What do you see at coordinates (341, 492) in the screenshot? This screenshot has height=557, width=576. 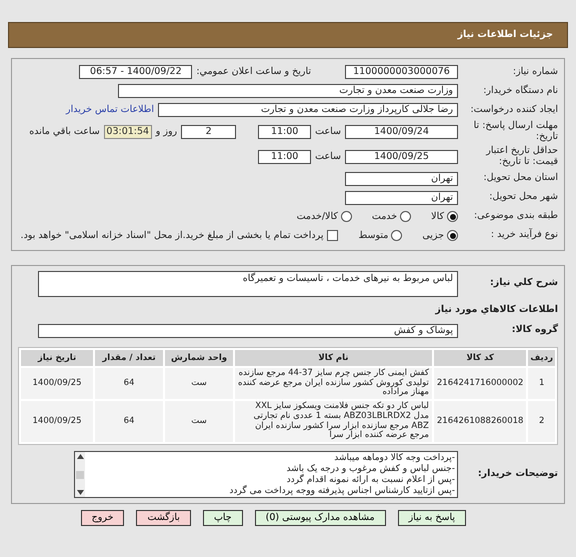 I see `note-line: -پس ازتایید کارشناس اجناس پذیرفته ووجه پرداخت می گردد` at bounding box center [341, 492].